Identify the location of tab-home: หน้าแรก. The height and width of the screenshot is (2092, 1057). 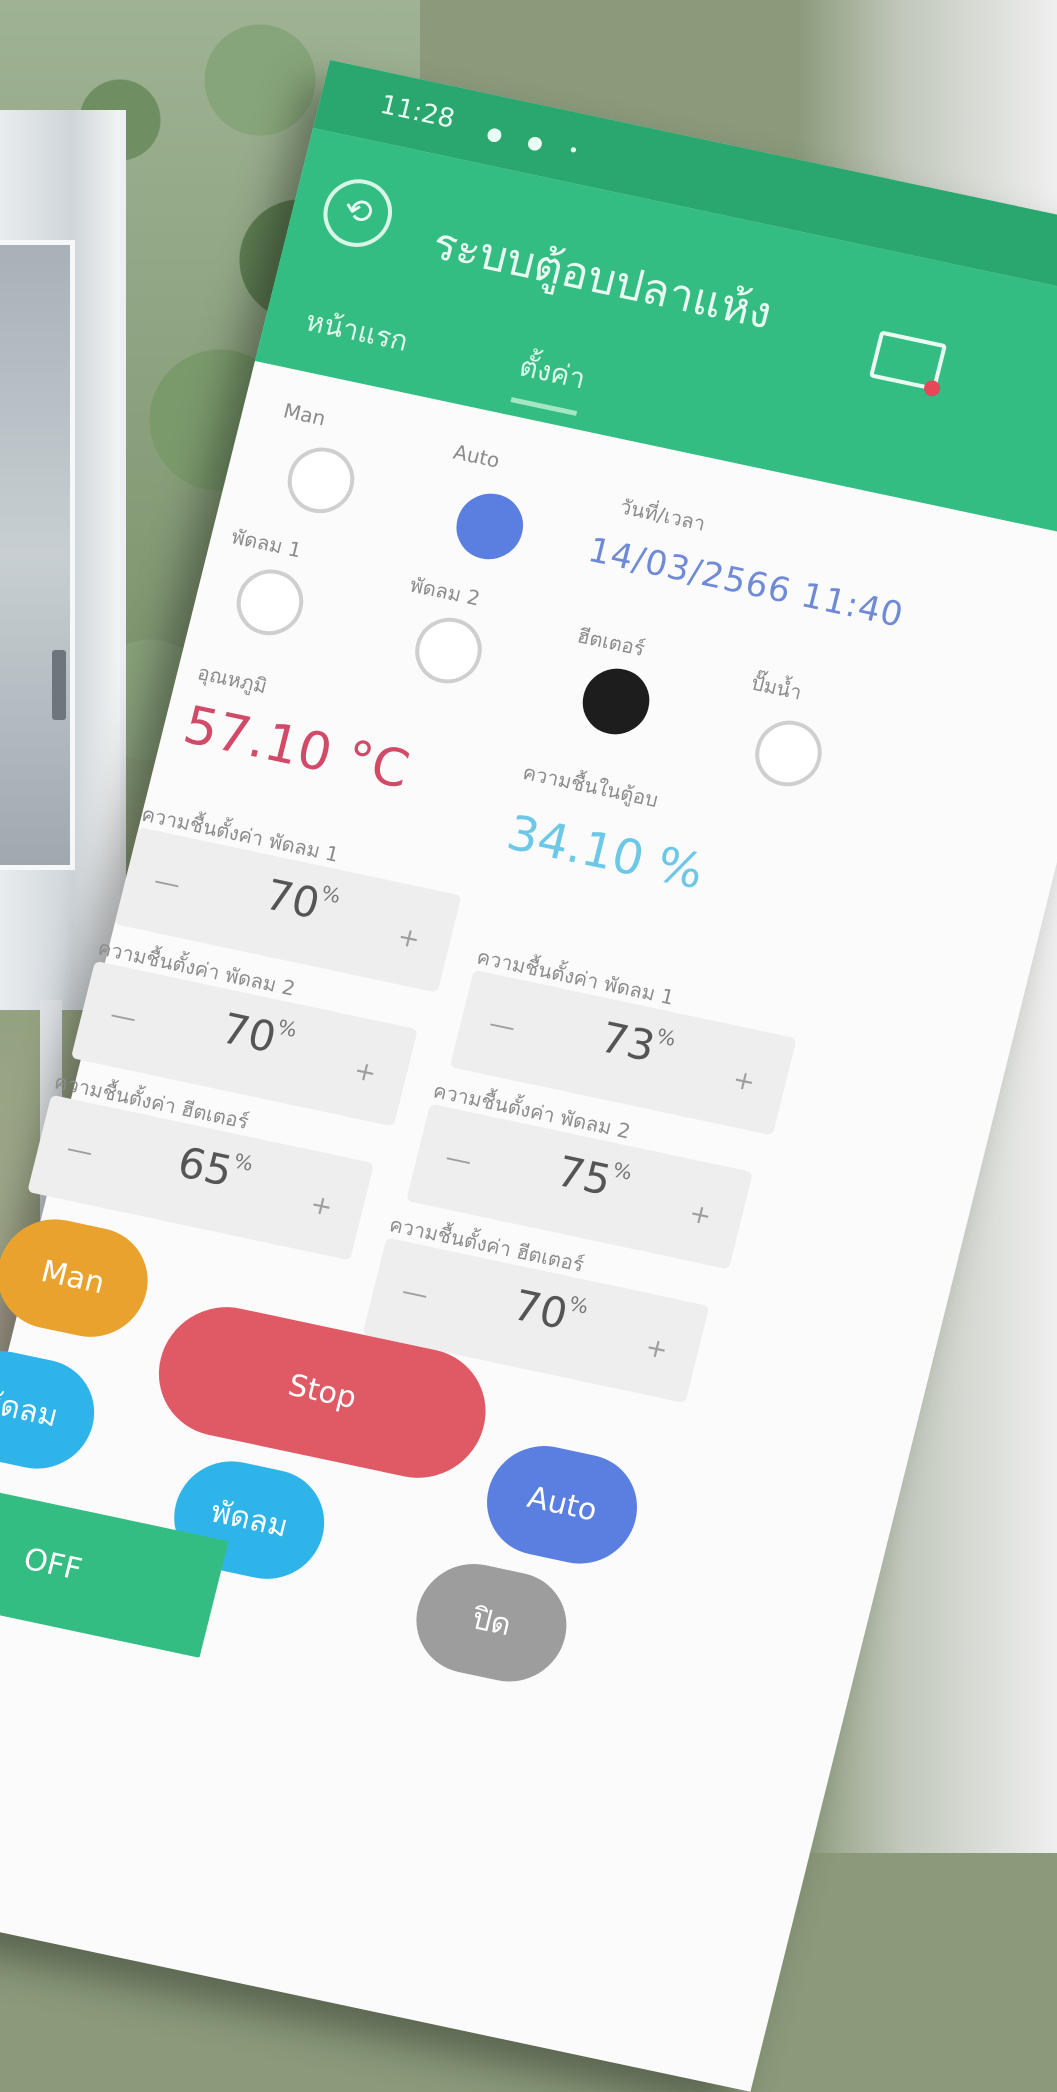
(355, 336).